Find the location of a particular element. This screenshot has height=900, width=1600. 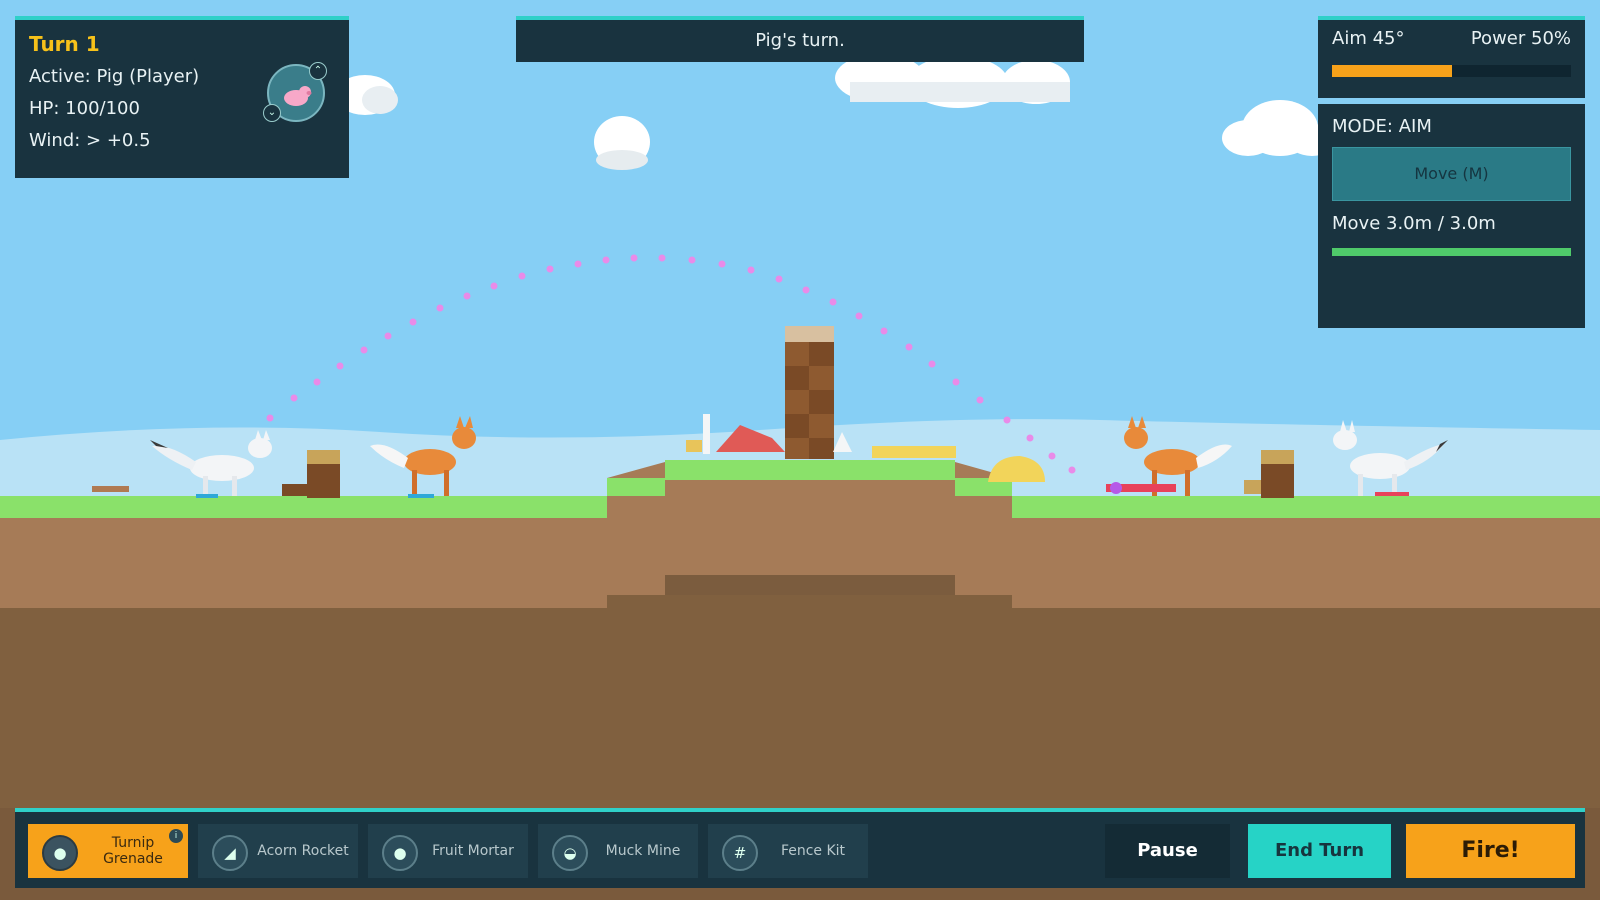

fruit-icon: ● is located at coordinates (400, 853).